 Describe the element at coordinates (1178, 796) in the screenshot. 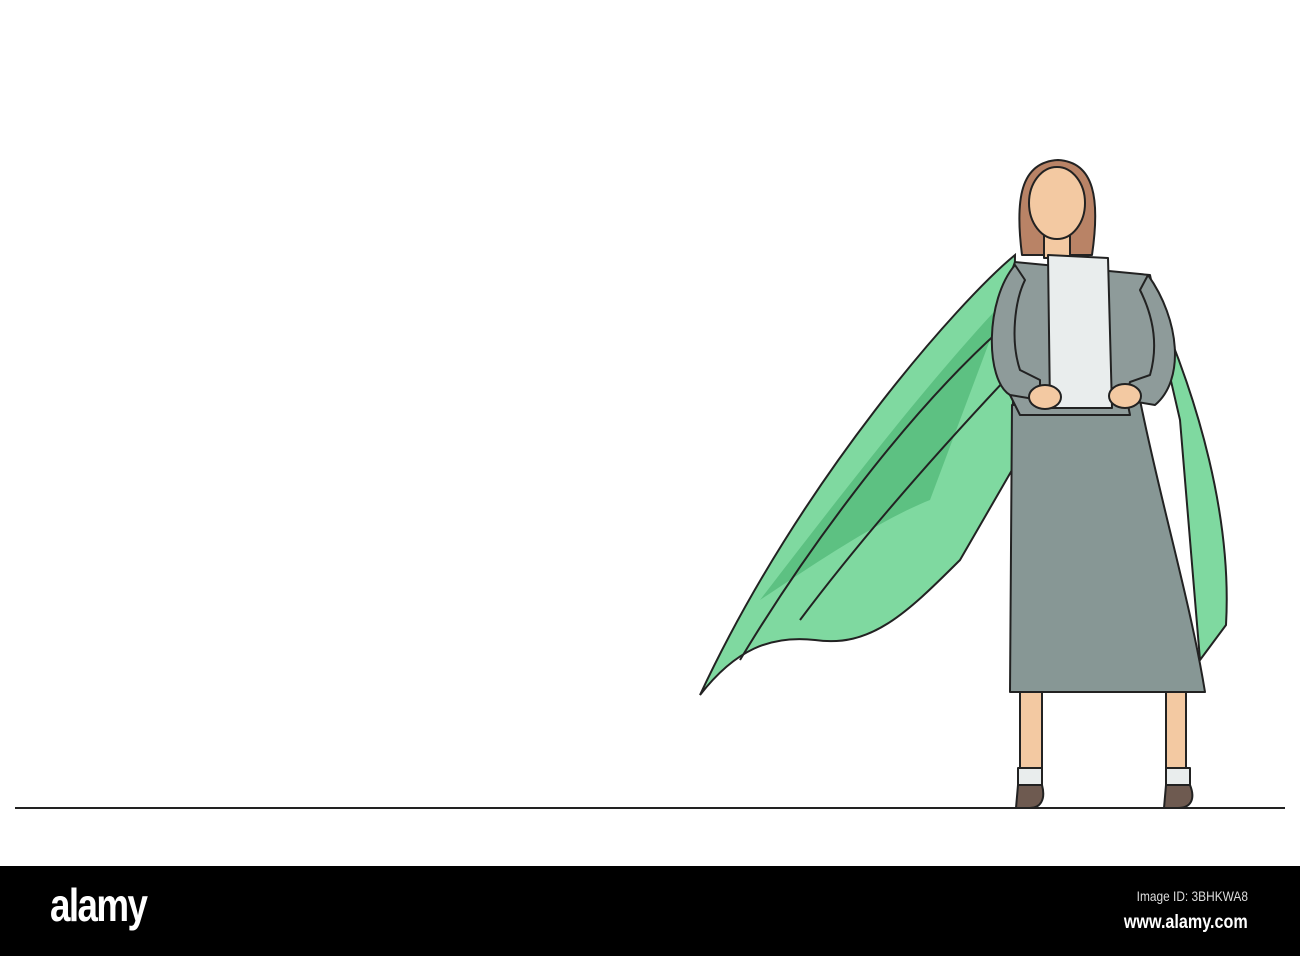

I see `right-shoe` at that location.